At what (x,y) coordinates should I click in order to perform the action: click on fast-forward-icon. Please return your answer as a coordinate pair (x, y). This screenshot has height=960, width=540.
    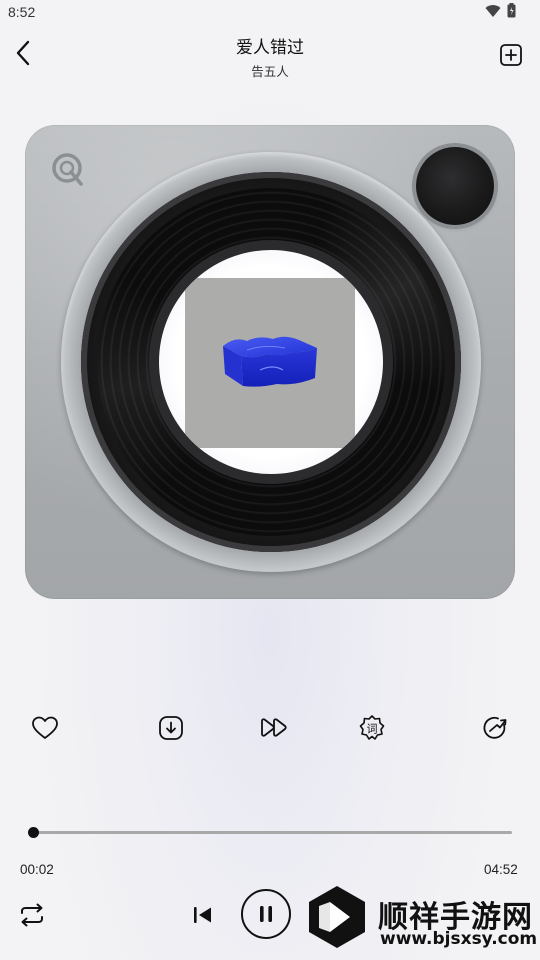
    Looking at the image, I should click on (274, 727).